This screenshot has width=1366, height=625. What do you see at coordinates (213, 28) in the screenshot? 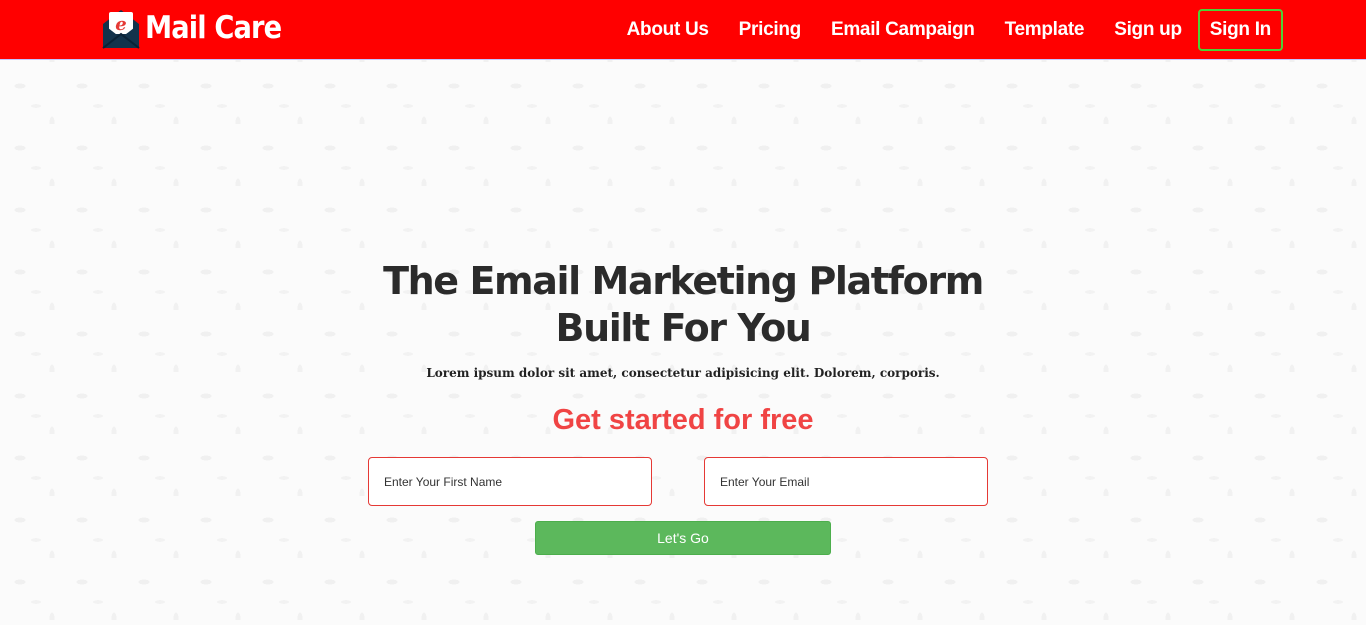
I see `brand-name: Mail Care` at bounding box center [213, 28].